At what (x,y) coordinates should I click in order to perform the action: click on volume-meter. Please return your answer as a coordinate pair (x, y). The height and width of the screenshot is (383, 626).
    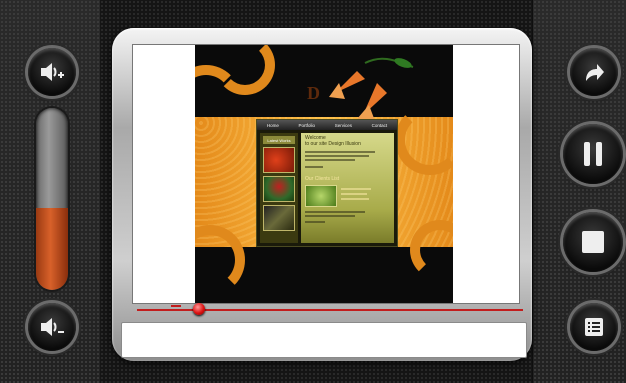
    Looking at the image, I should click on (52, 199).